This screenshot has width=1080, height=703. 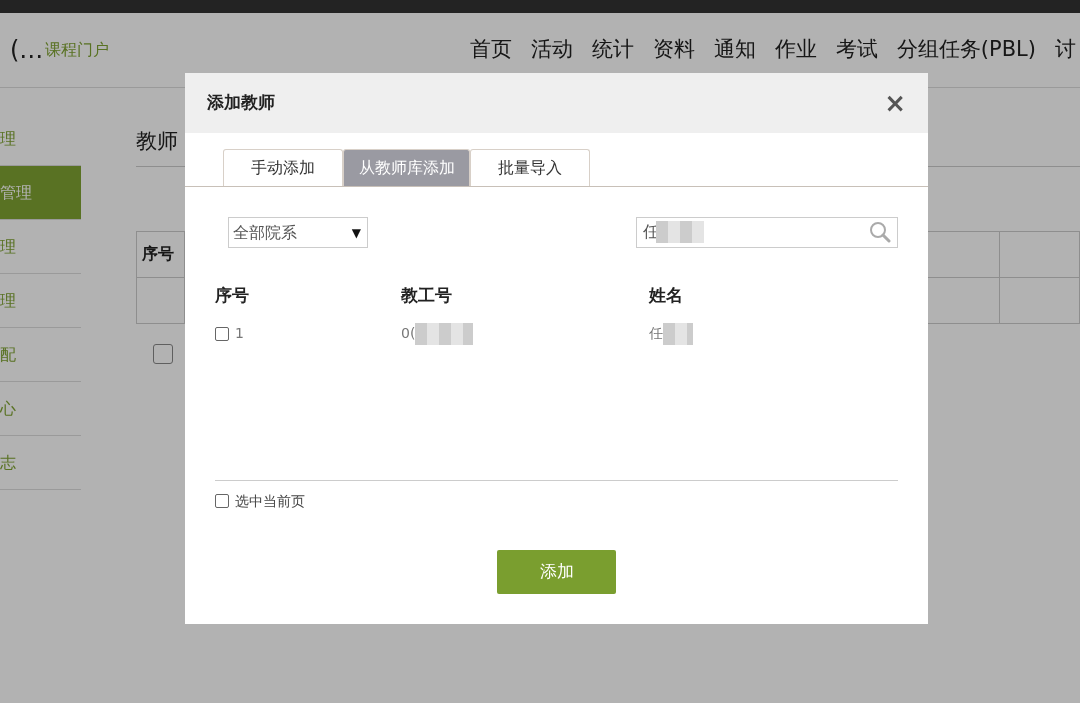 I want to click on close-button: ×, so click(x=895, y=103).